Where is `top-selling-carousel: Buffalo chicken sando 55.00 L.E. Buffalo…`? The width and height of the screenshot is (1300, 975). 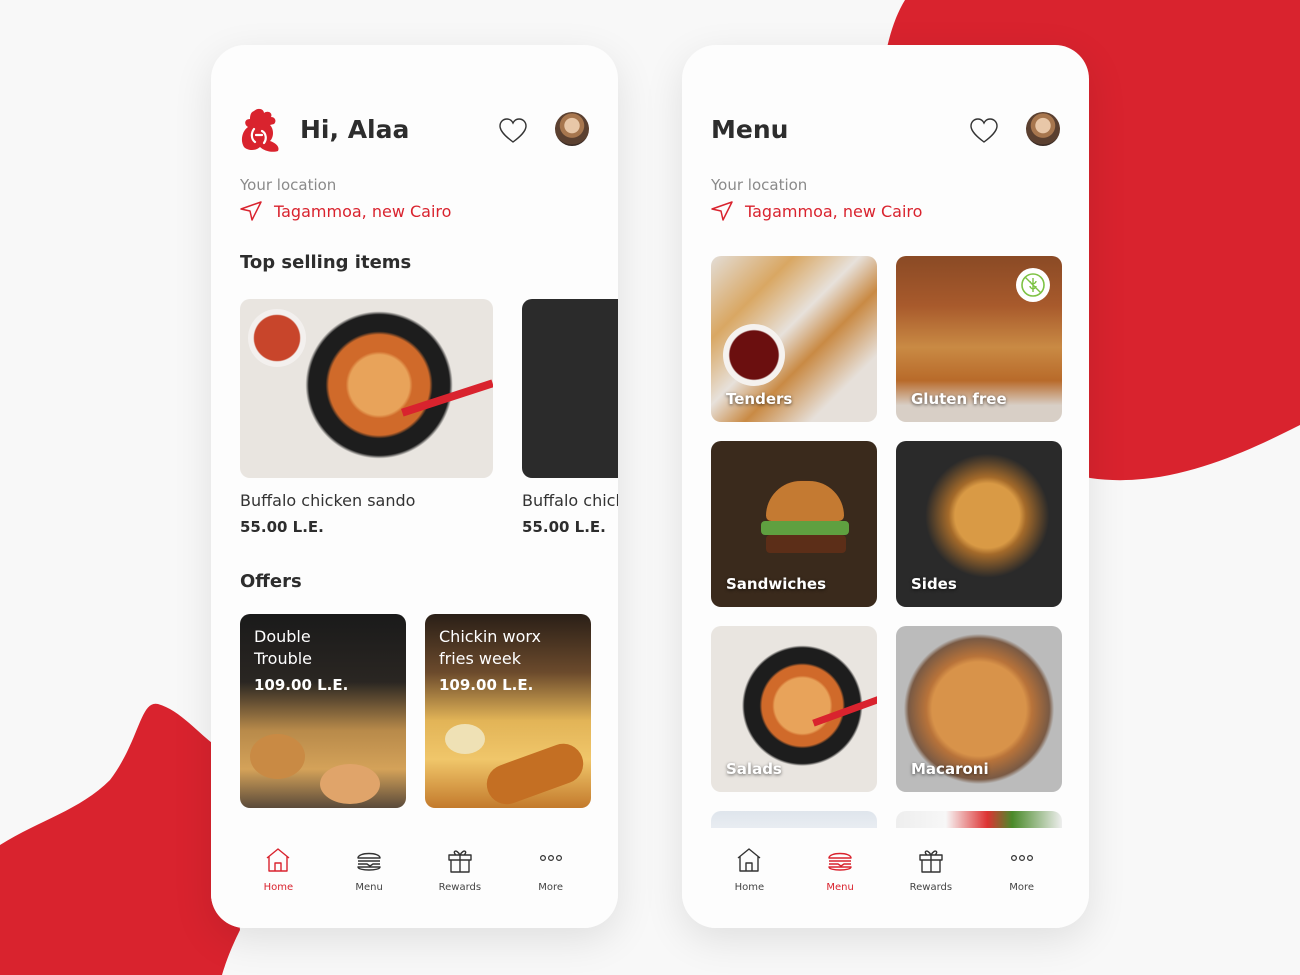 top-selling-carousel: Buffalo chicken sando 55.00 L.E. Buffalo… is located at coordinates (429, 424).